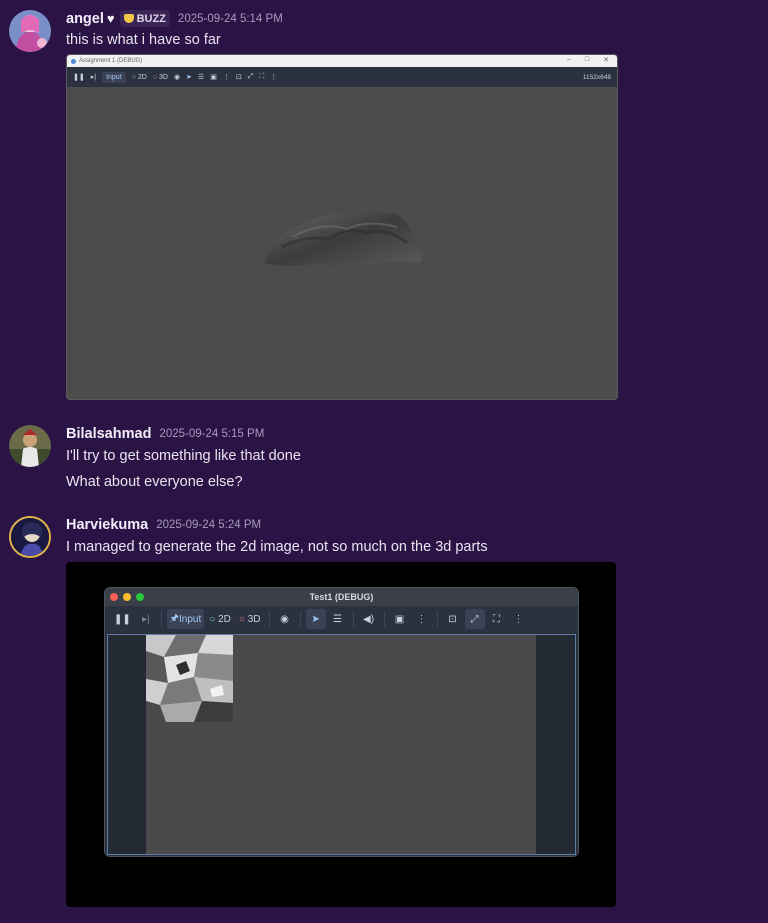  What do you see at coordinates (230, 18) in the screenshot?
I see `timestamp: 2025-09-24 5:14 PM` at bounding box center [230, 18].